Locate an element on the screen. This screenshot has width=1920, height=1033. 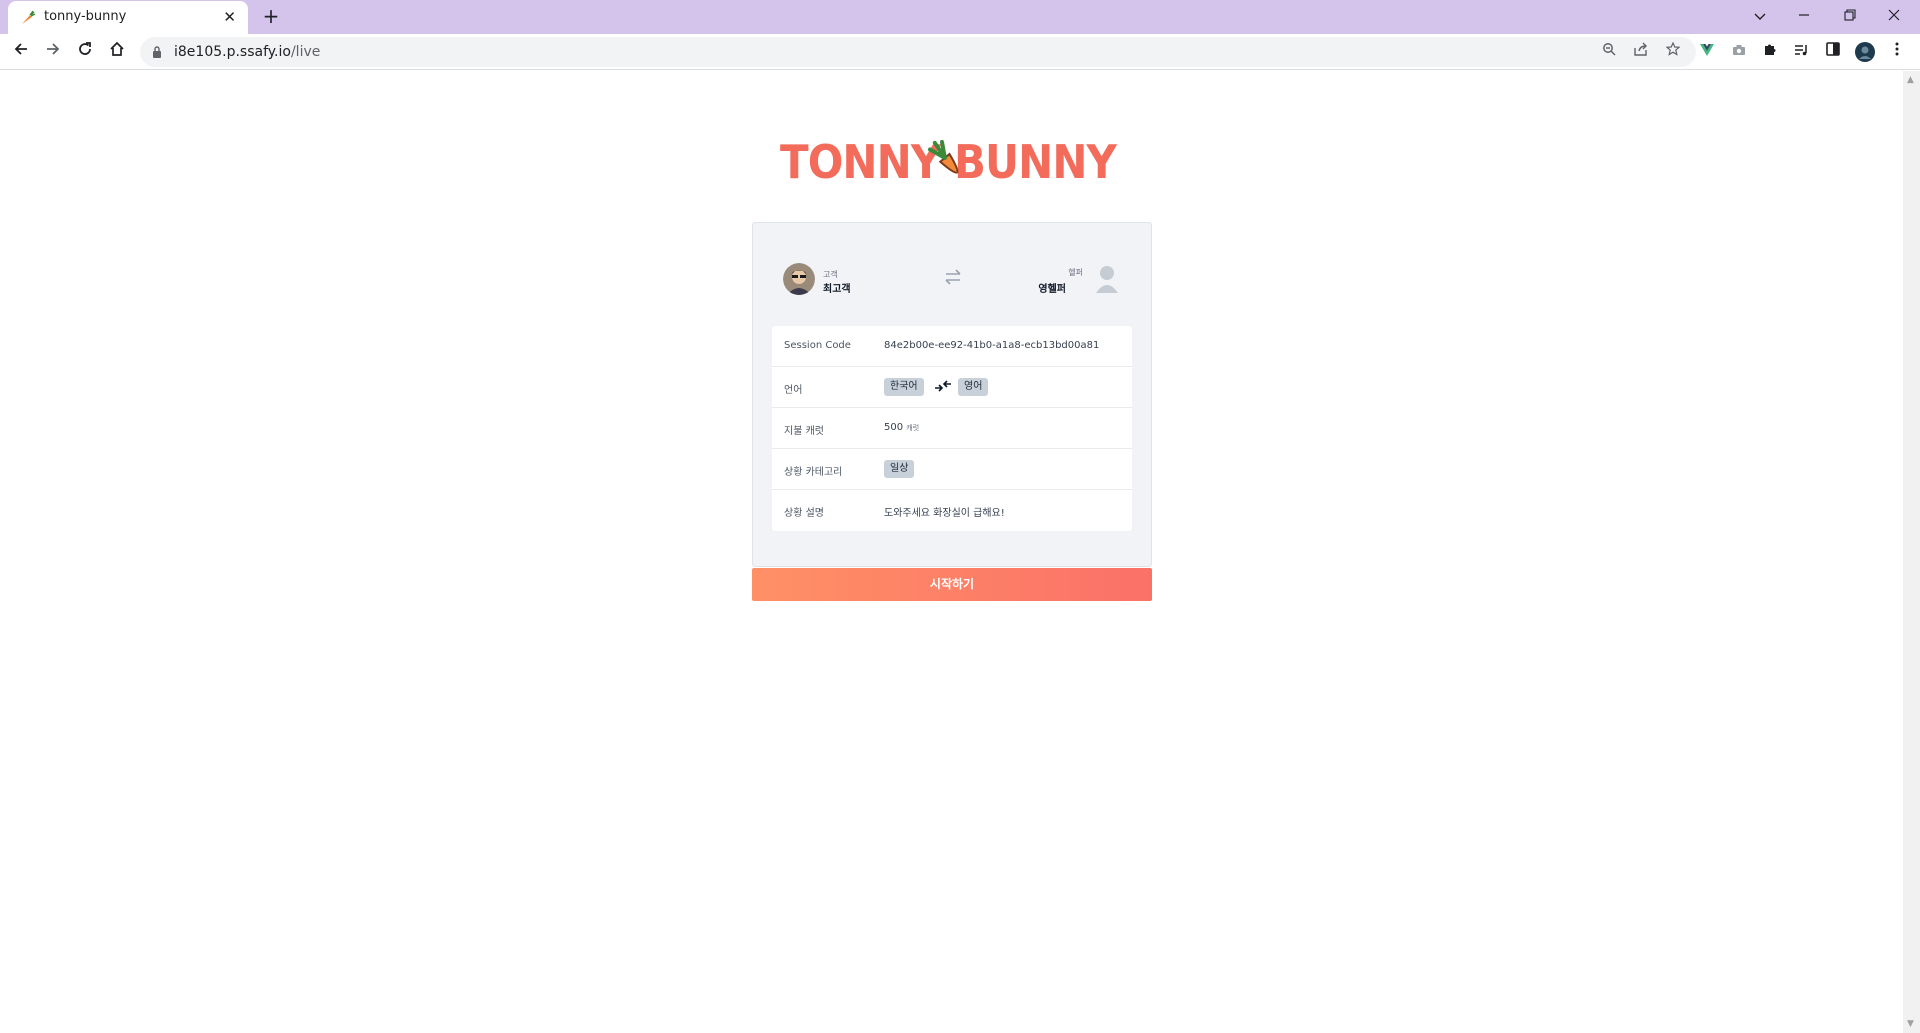
language-exchange-icon is located at coordinates (943, 386).